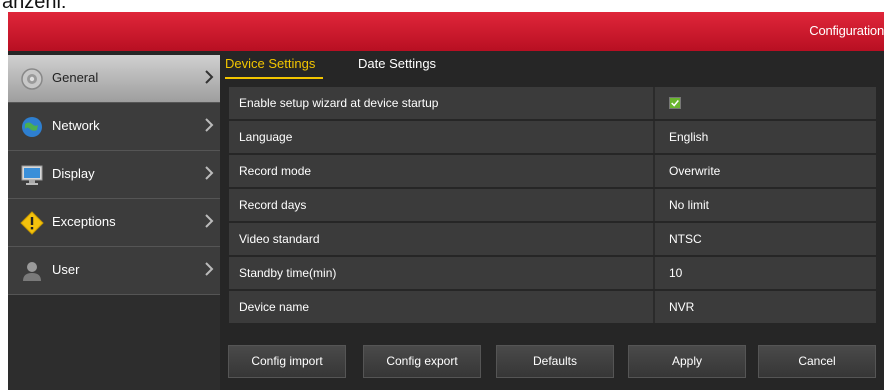 The width and height of the screenshot is (884, 390). I want to click on setting-row-language: Language English, so click(552, 137).